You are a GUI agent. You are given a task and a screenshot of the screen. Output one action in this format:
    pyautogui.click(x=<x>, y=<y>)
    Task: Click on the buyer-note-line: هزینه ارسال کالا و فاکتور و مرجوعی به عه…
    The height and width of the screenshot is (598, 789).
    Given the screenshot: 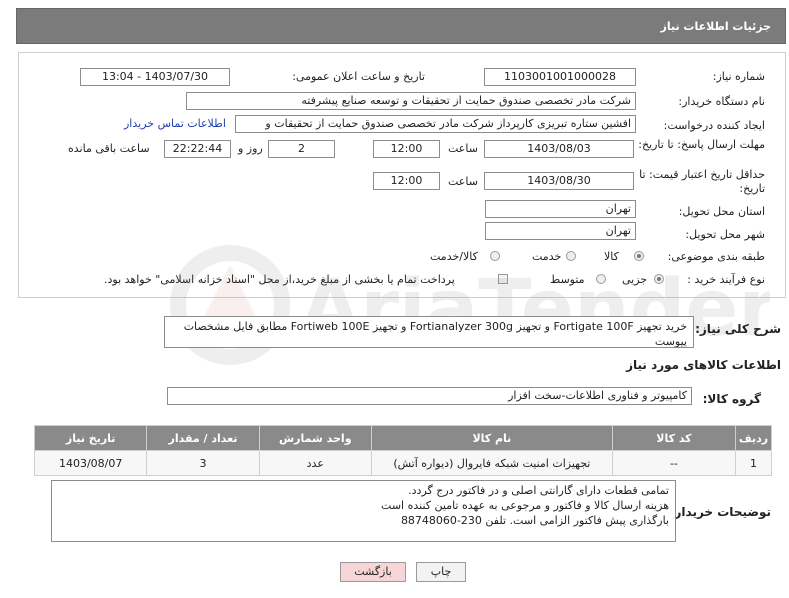 What is the action you would take?
    pyautogui.click(x=525, y=505)
    